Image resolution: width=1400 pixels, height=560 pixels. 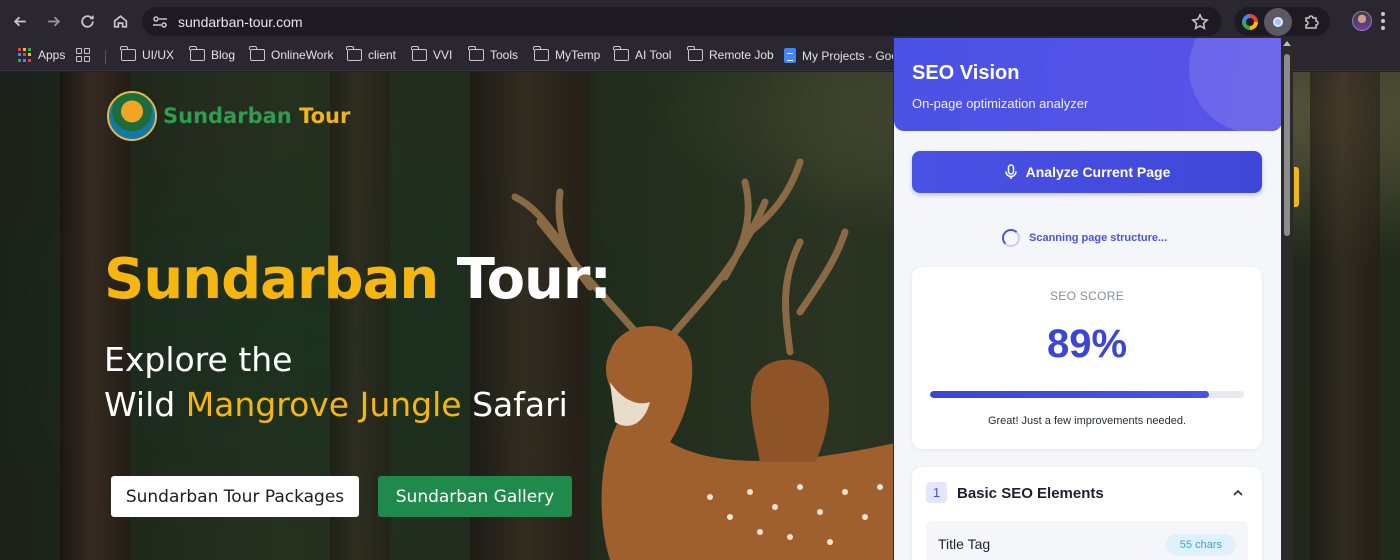 I want to click on home-button, so click(x=120, y=21).